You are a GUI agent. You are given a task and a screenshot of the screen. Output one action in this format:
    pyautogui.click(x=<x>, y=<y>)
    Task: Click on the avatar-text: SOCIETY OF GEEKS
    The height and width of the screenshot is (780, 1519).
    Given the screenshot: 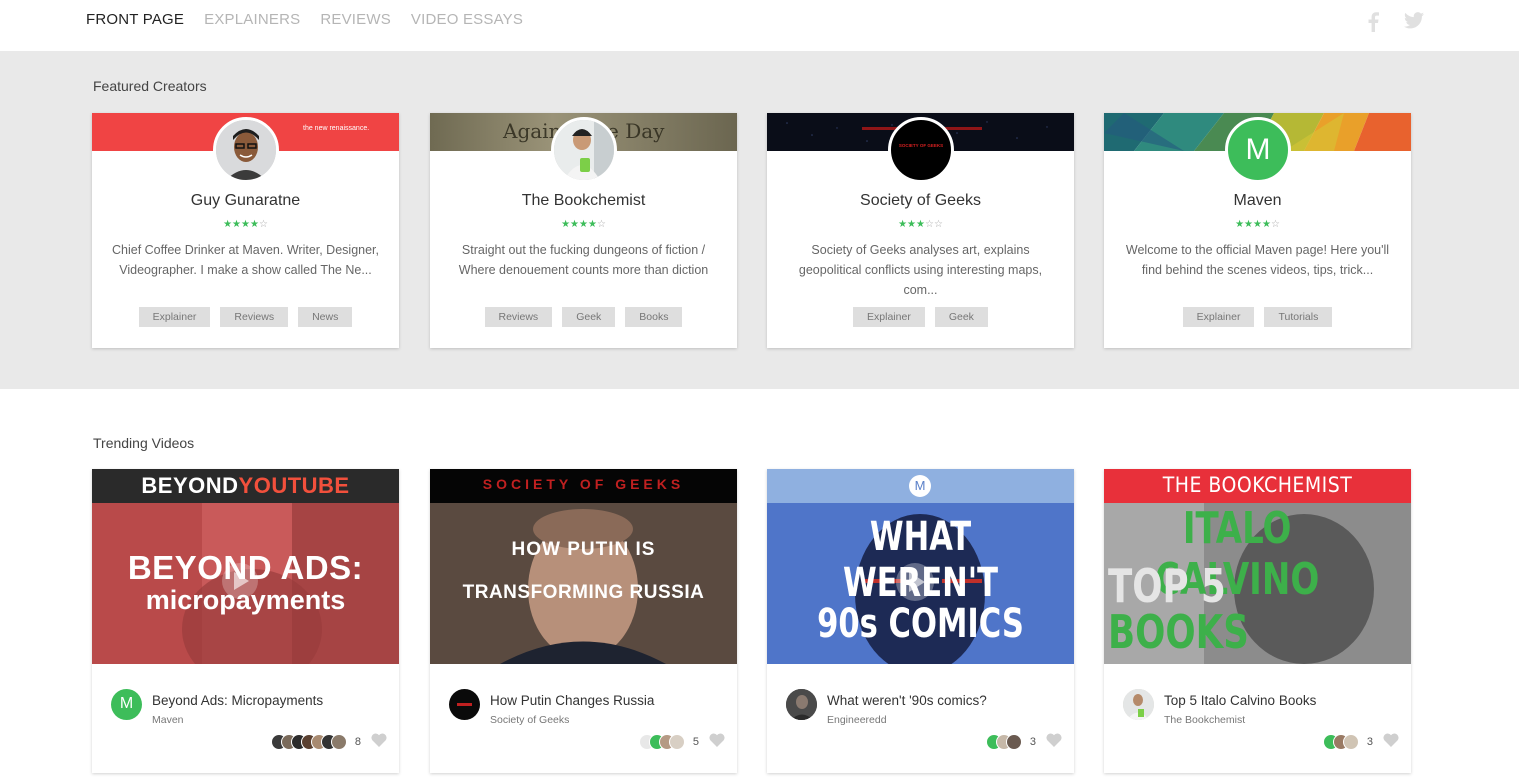 What is the action you would take?
    pyautogui.click(x=921, y=145)
    